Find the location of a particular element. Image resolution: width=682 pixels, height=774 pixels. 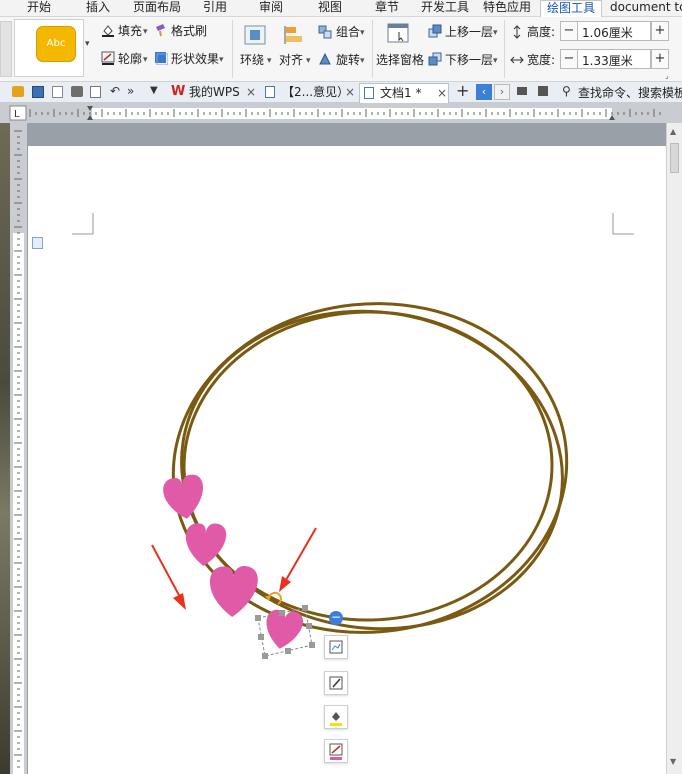

fill-color-button is located at coordinates (336, 717).